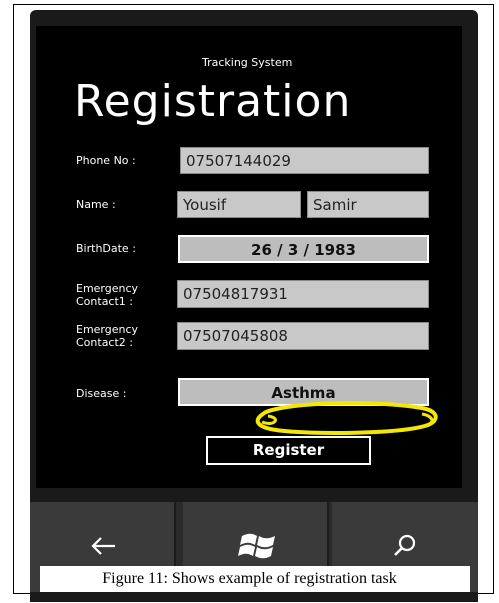 The width and height of the screenshot is (499, 603). Describe the element at coordinates (303, 336) in the screenshot. I see `emergency-contact2-input: 07507045808` at that location.